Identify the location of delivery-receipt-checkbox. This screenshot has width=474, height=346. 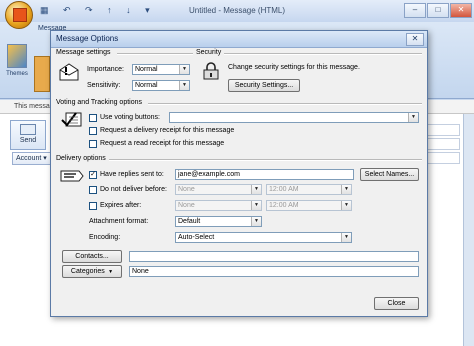
(93, 131).